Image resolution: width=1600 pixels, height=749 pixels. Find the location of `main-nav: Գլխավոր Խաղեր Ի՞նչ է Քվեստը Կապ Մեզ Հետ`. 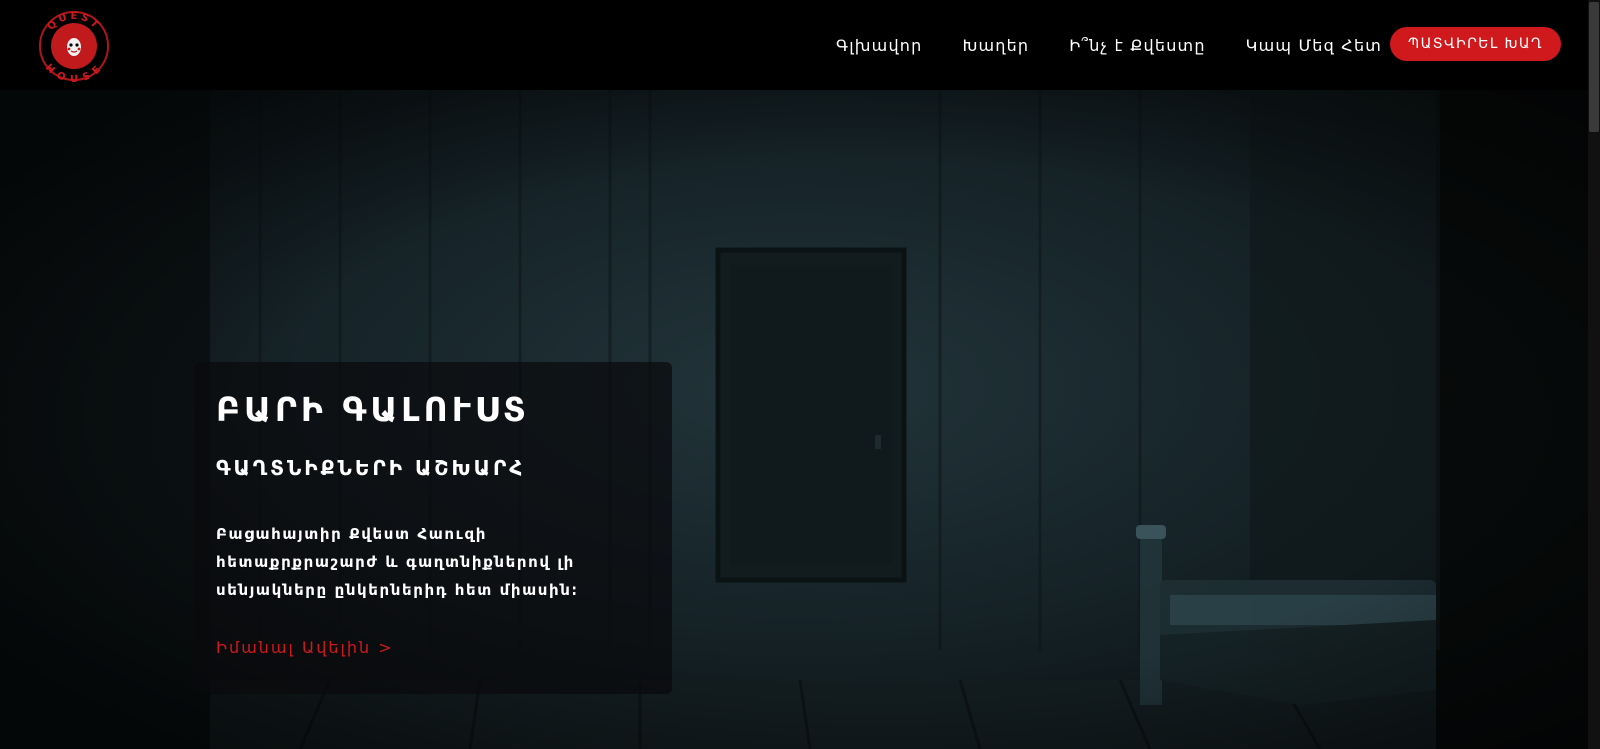

main-nav: Գլխավոր Խաղեր Ի՞նչ է Քվեստը Կապ Մեզ Հետ is located at coordinates (1109, 45).